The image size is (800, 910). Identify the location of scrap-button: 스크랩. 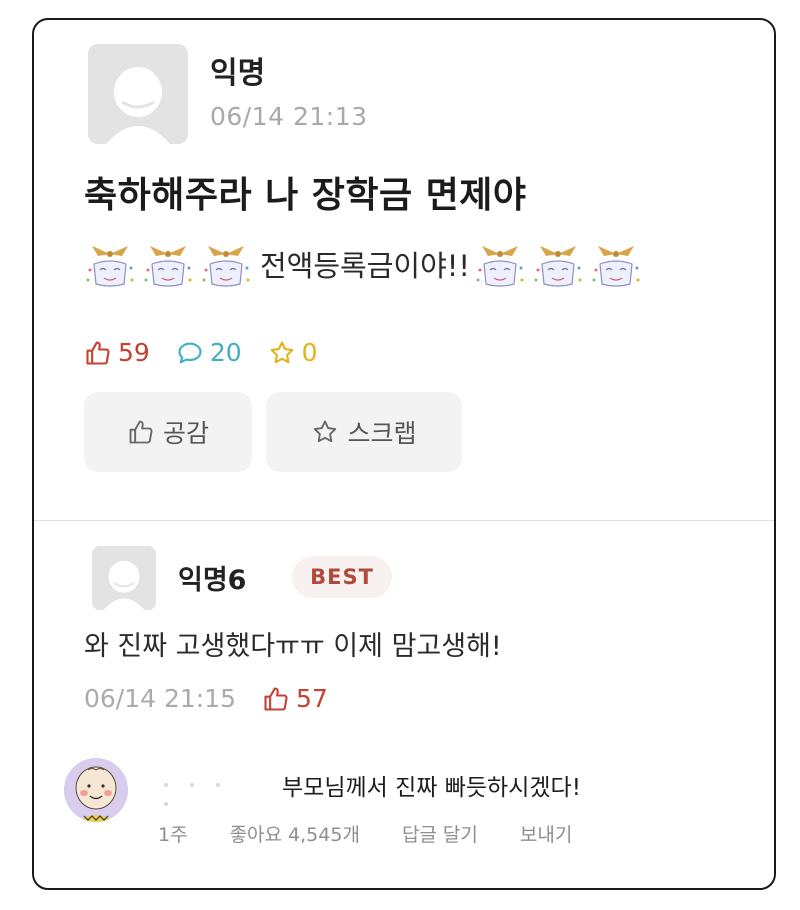
(364, 432).